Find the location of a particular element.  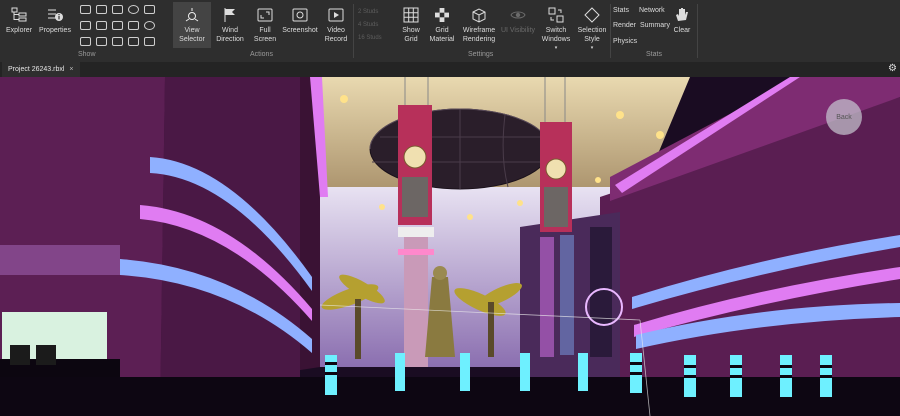

wireframe-rendering-button: Wireframe Rendering is located at coordinates (479, 25).